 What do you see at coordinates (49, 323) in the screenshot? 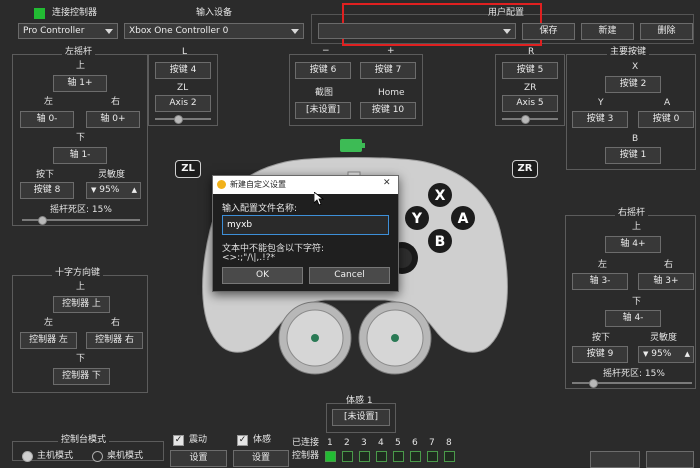
I see `dpad-left-label: 左` at bounding box center [49, 323].